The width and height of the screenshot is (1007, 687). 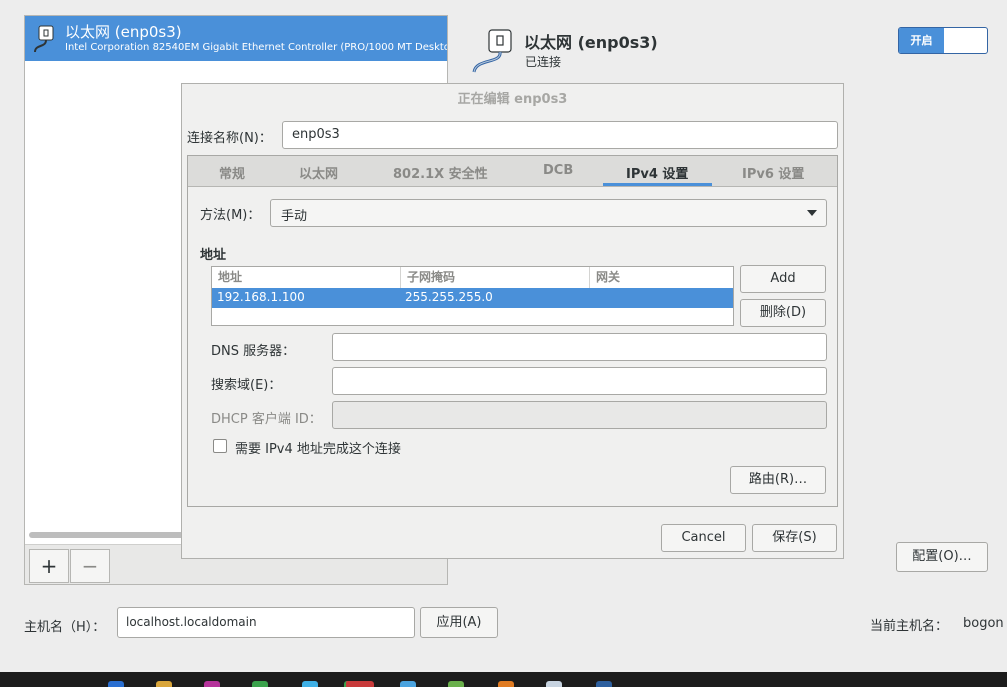 What do you see at coordinates (512, 171) in the screenshot?
I see `tab-bar: 常规 以太网 802.1X 安全性 DCB IPv4 设置 IPv6 设置` at bounding box center [512, 171].